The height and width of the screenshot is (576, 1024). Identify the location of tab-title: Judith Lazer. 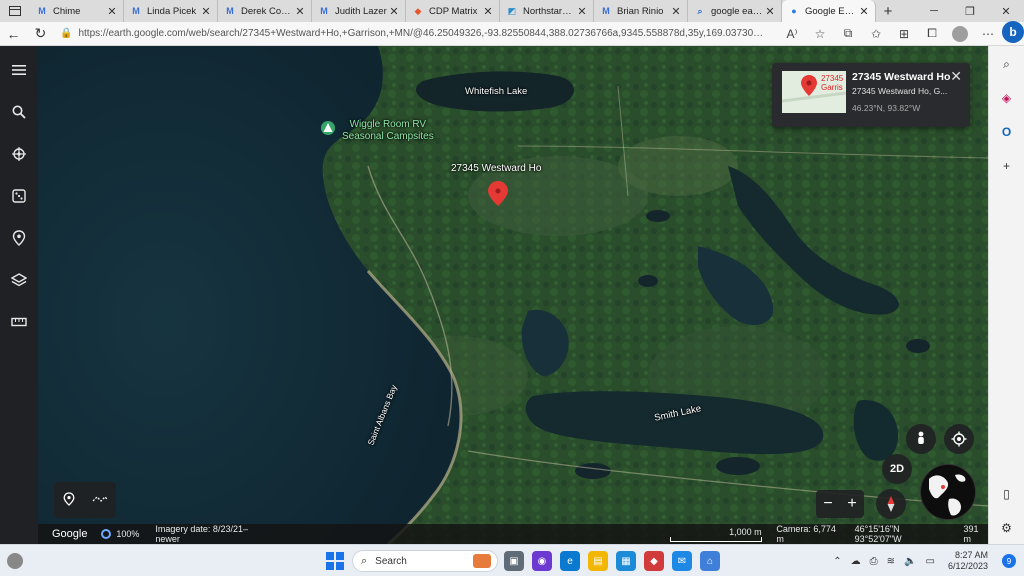
(361, 11).